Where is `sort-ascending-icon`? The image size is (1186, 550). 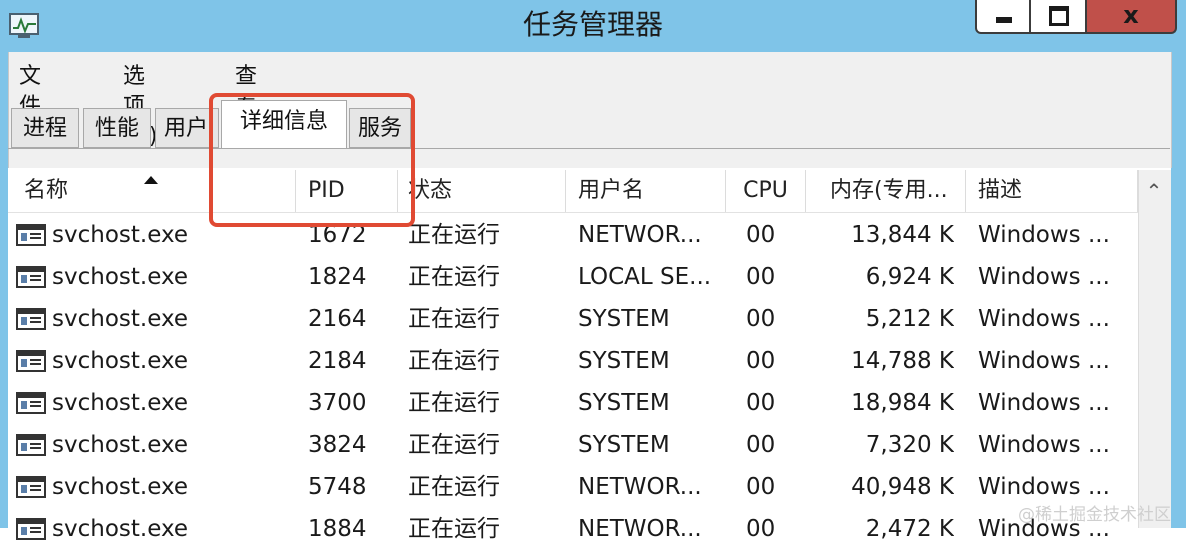
sort-ascending-icon is located at coordinates (151, 180).